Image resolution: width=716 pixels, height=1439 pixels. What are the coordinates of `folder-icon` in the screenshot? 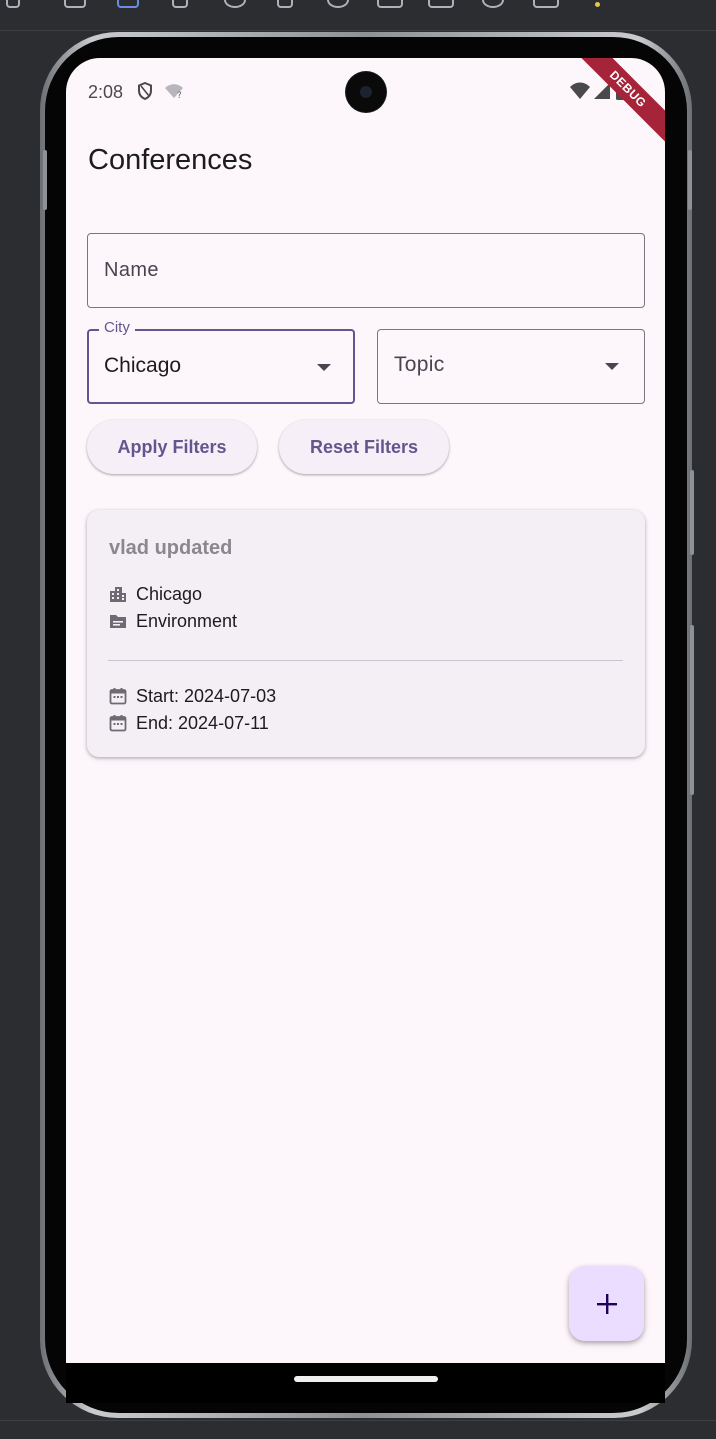 It's located at (118, 621).